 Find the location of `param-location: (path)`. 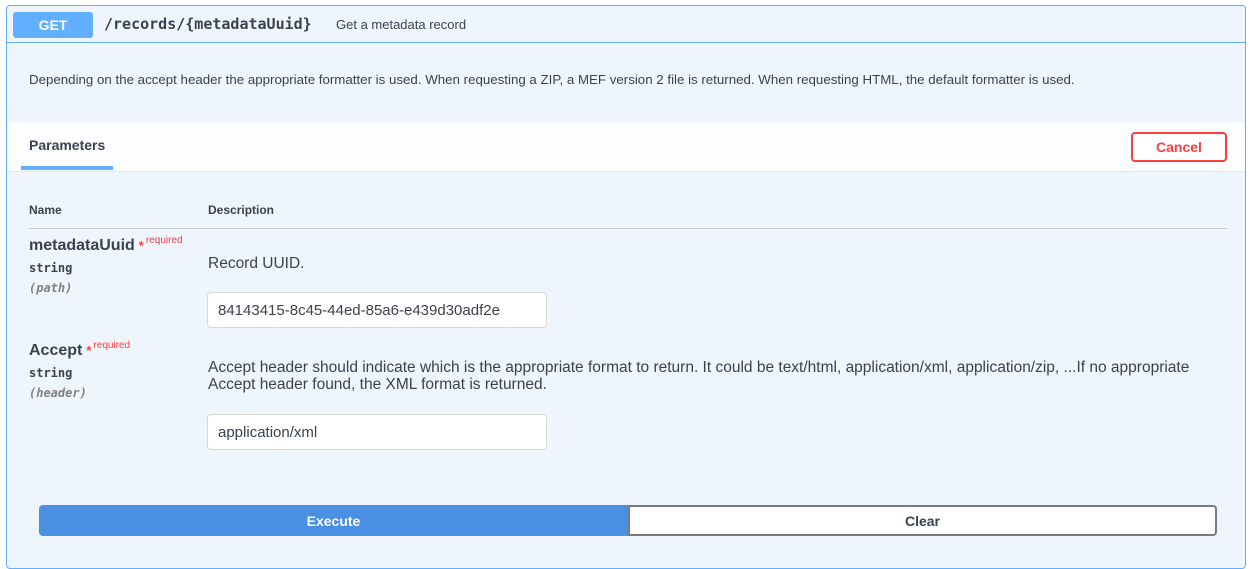

param-location: (path) is located at coordinates (51, 288).